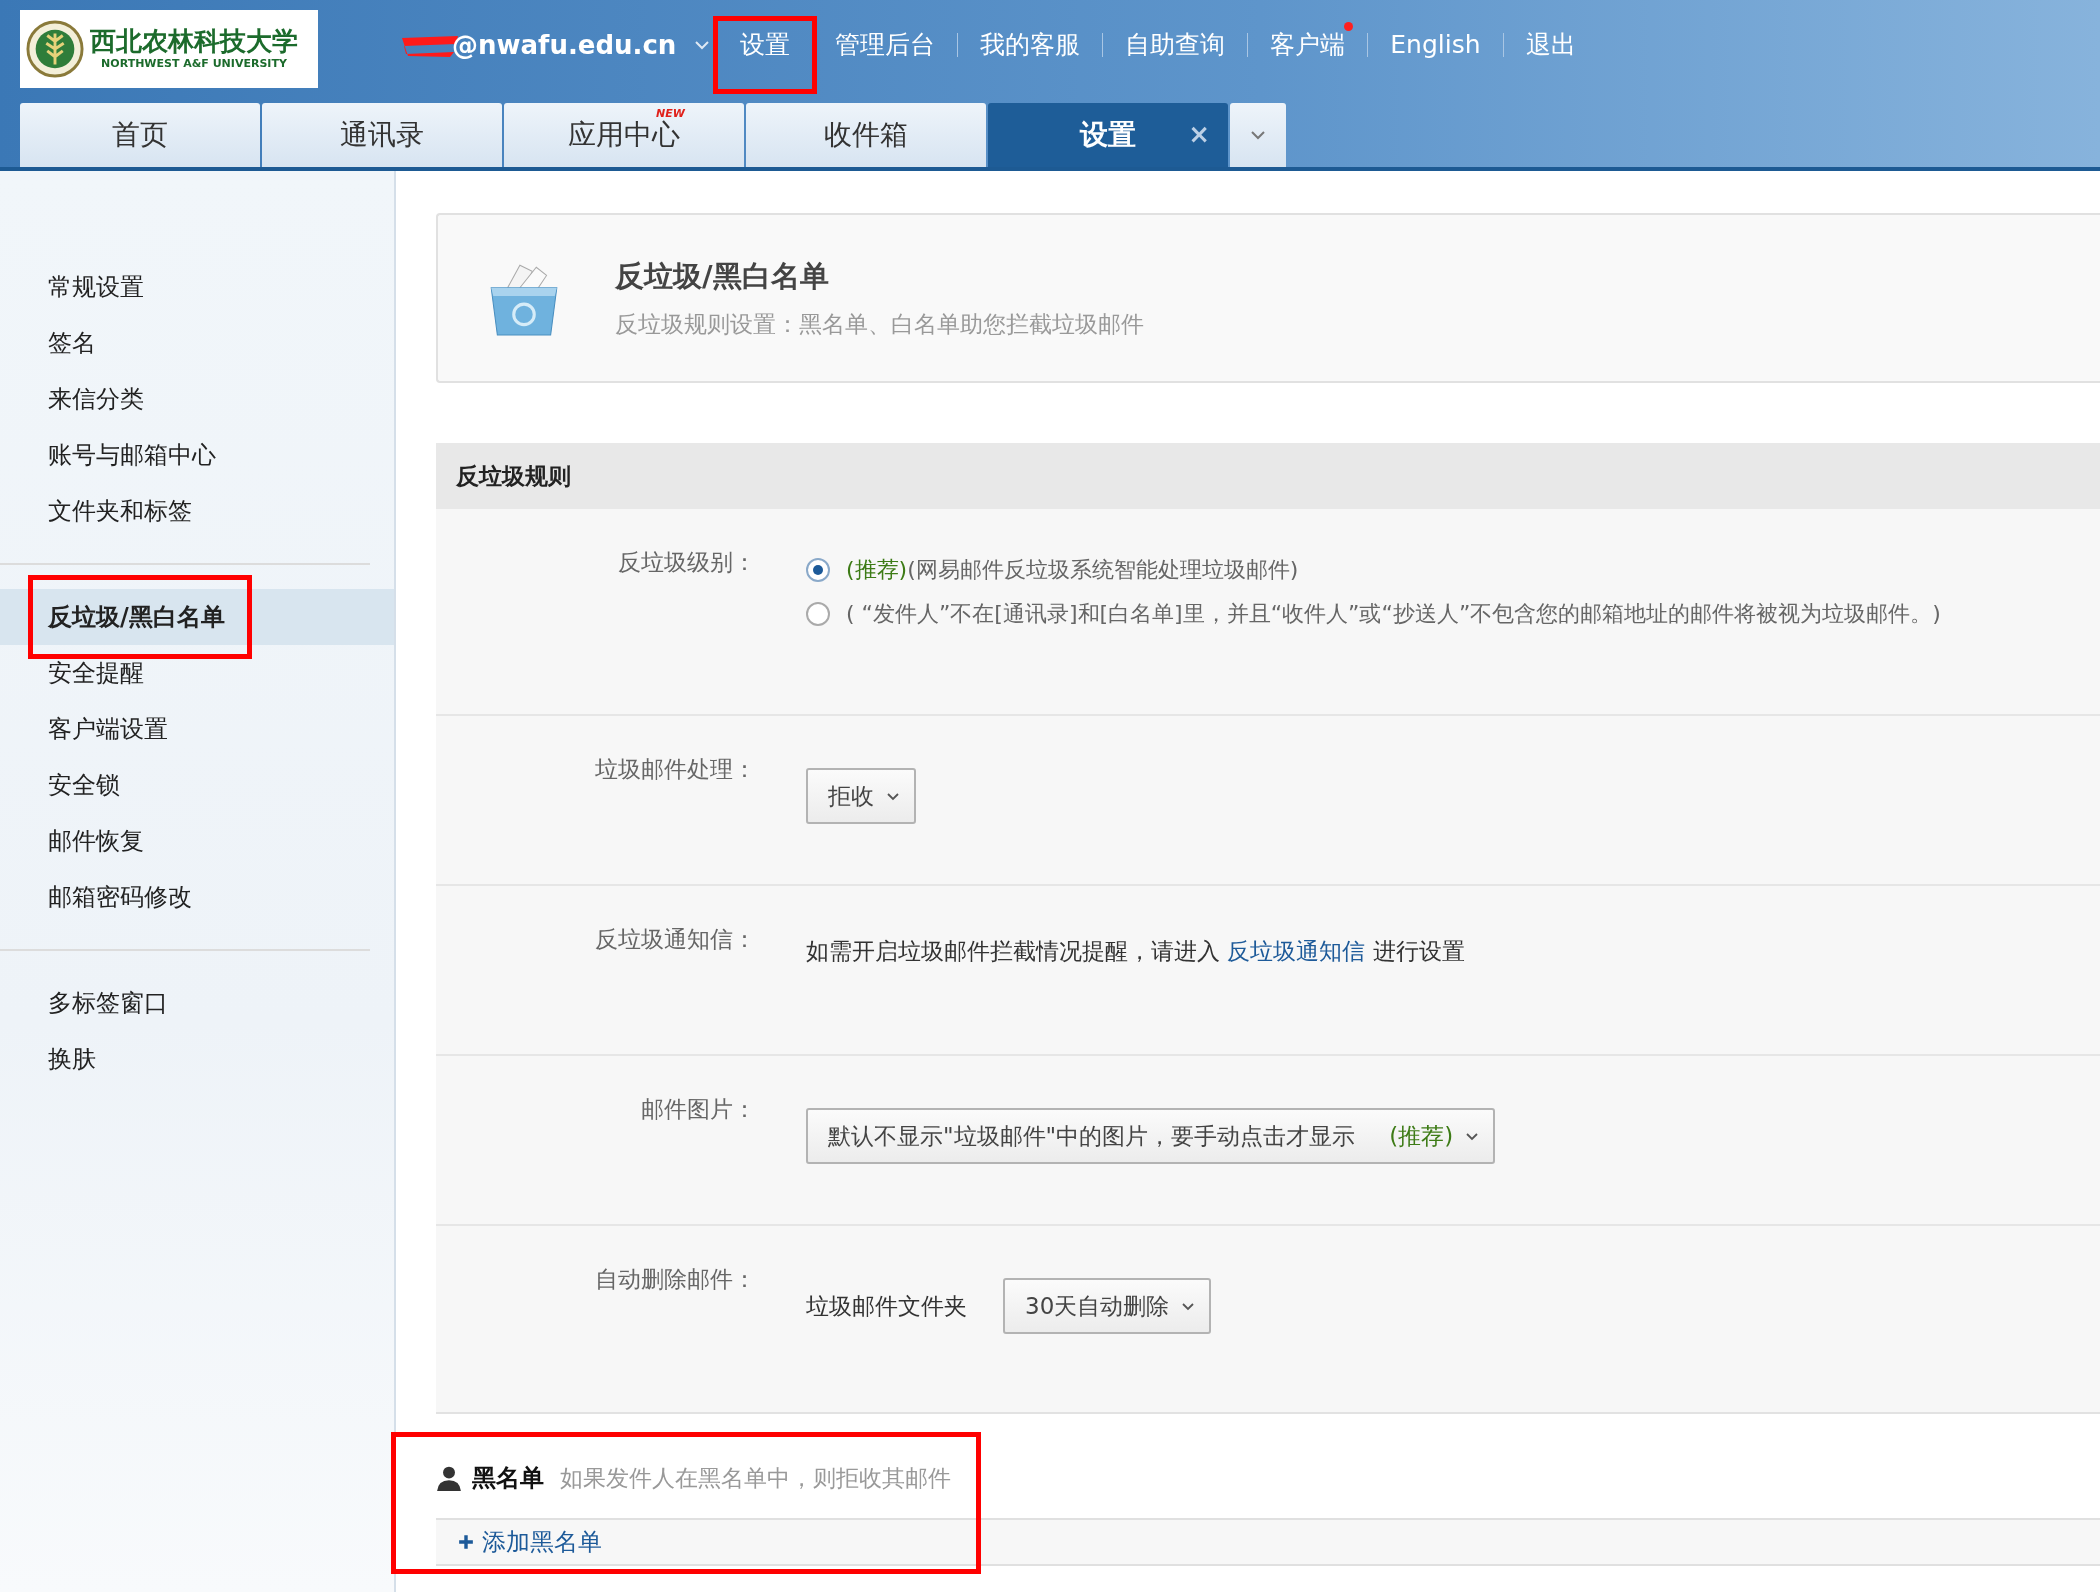  Describe the element at coordinates (879, 324) in the screenshot. I see `page-subtitle: 反垃圾规则设置：黑名单、白名单助您拦截垃圾邮件` at that location.